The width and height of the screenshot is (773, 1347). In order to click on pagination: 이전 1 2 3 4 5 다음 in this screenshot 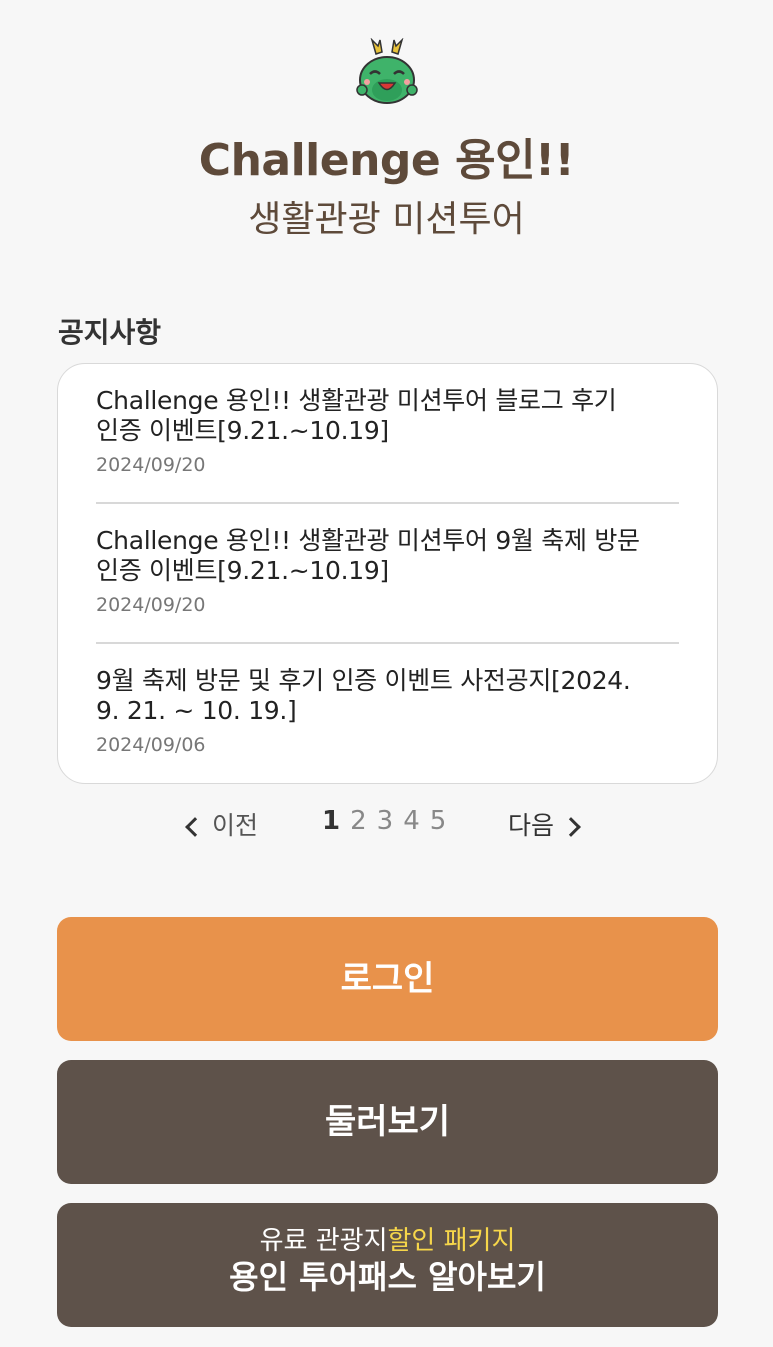, I will do `click(386, 826)`.